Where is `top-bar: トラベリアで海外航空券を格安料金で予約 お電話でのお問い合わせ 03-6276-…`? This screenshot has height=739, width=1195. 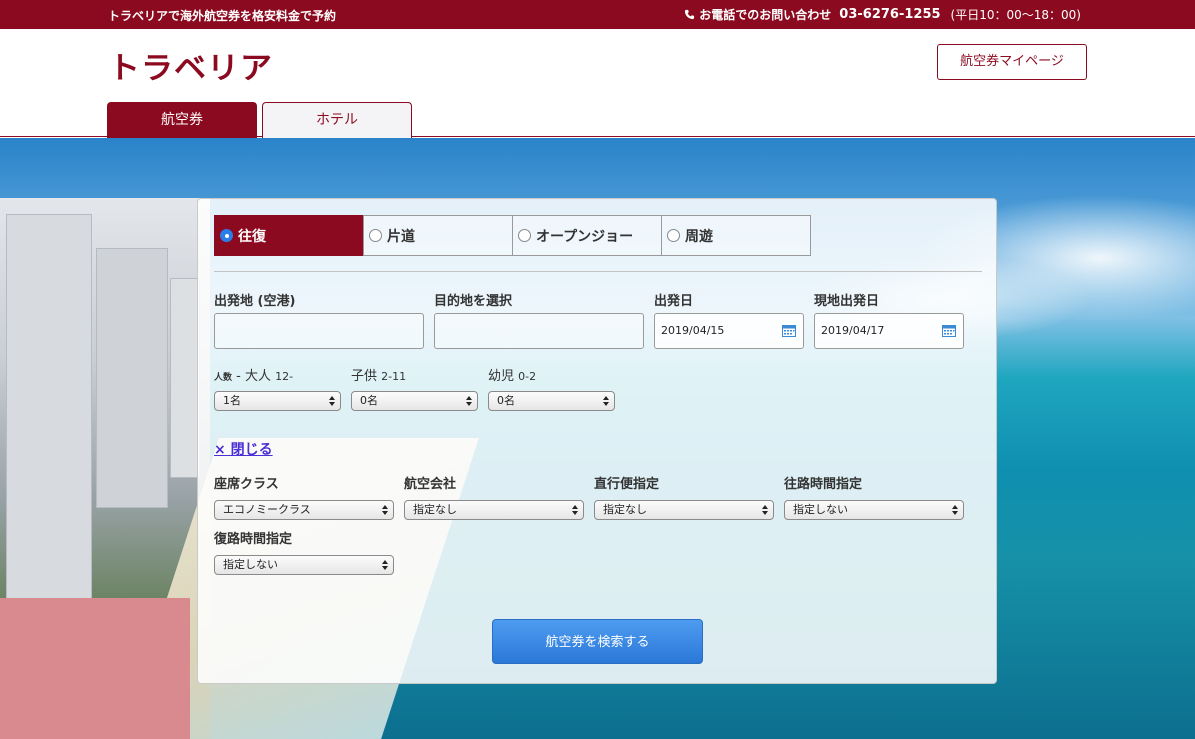 top-bar: トラベリアで海外航空券を格安料金で予約 お電話でのお問い合わせ 03-6276-… is located at coordinates (597, 14).